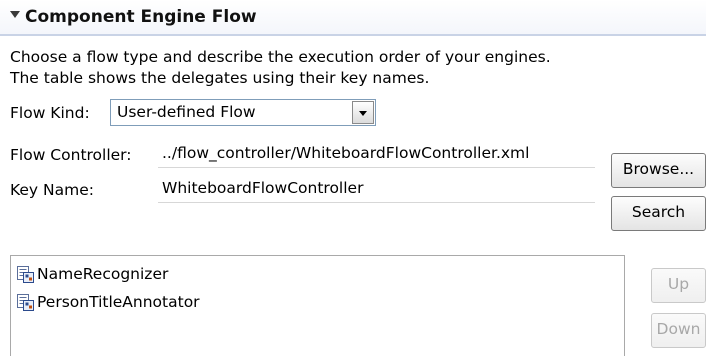  I want to click on key-name-label: Key Name:, so click(52, 190).